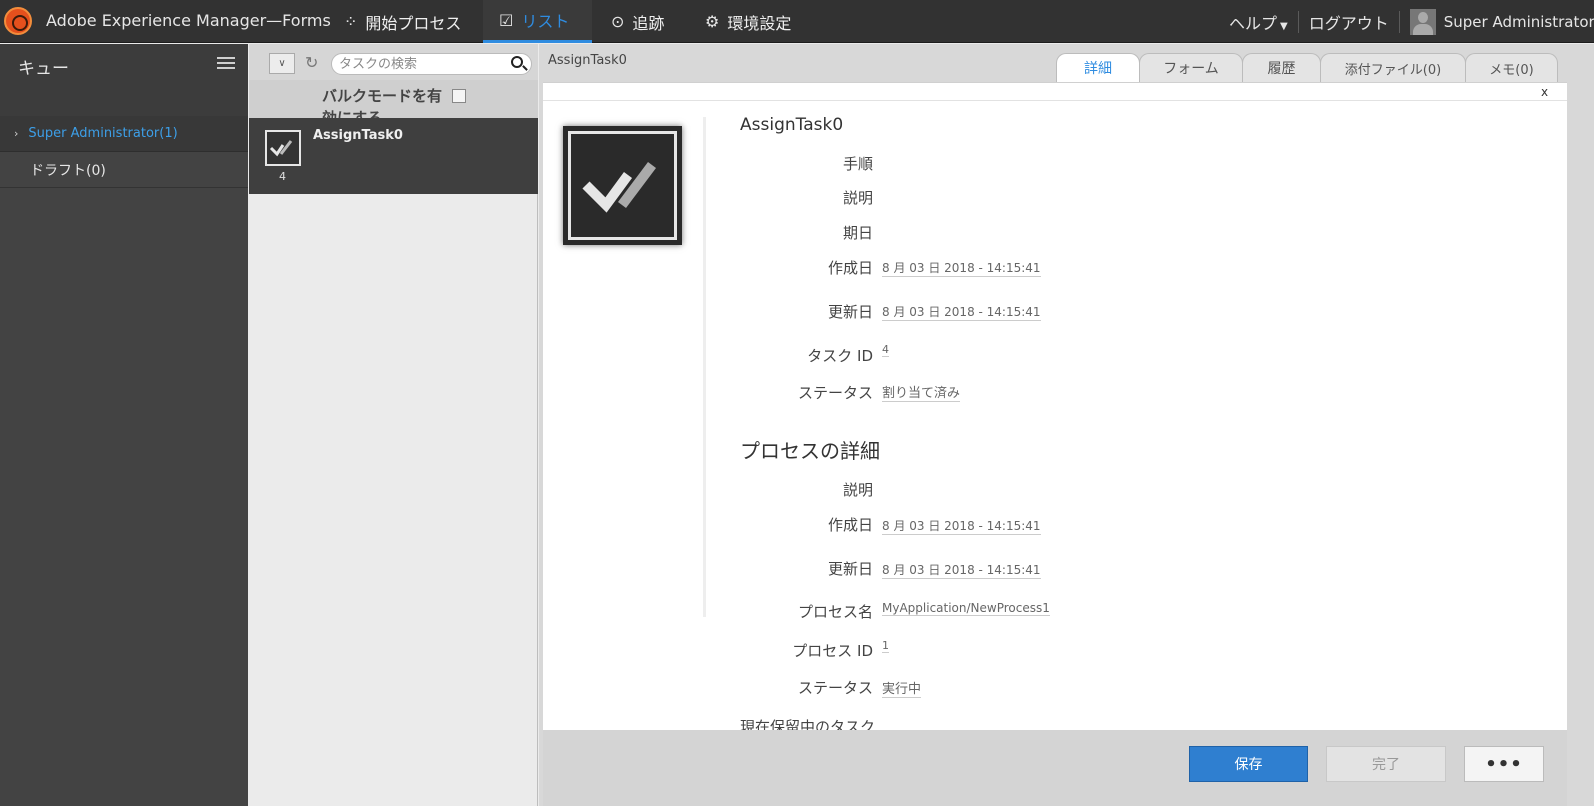 This screenshot has width=1594, height=806. What do you see at coordinates (1253, 23) in the screenshot?
I see `help-label: ヘルプ` at bounding box center [1253, 23].